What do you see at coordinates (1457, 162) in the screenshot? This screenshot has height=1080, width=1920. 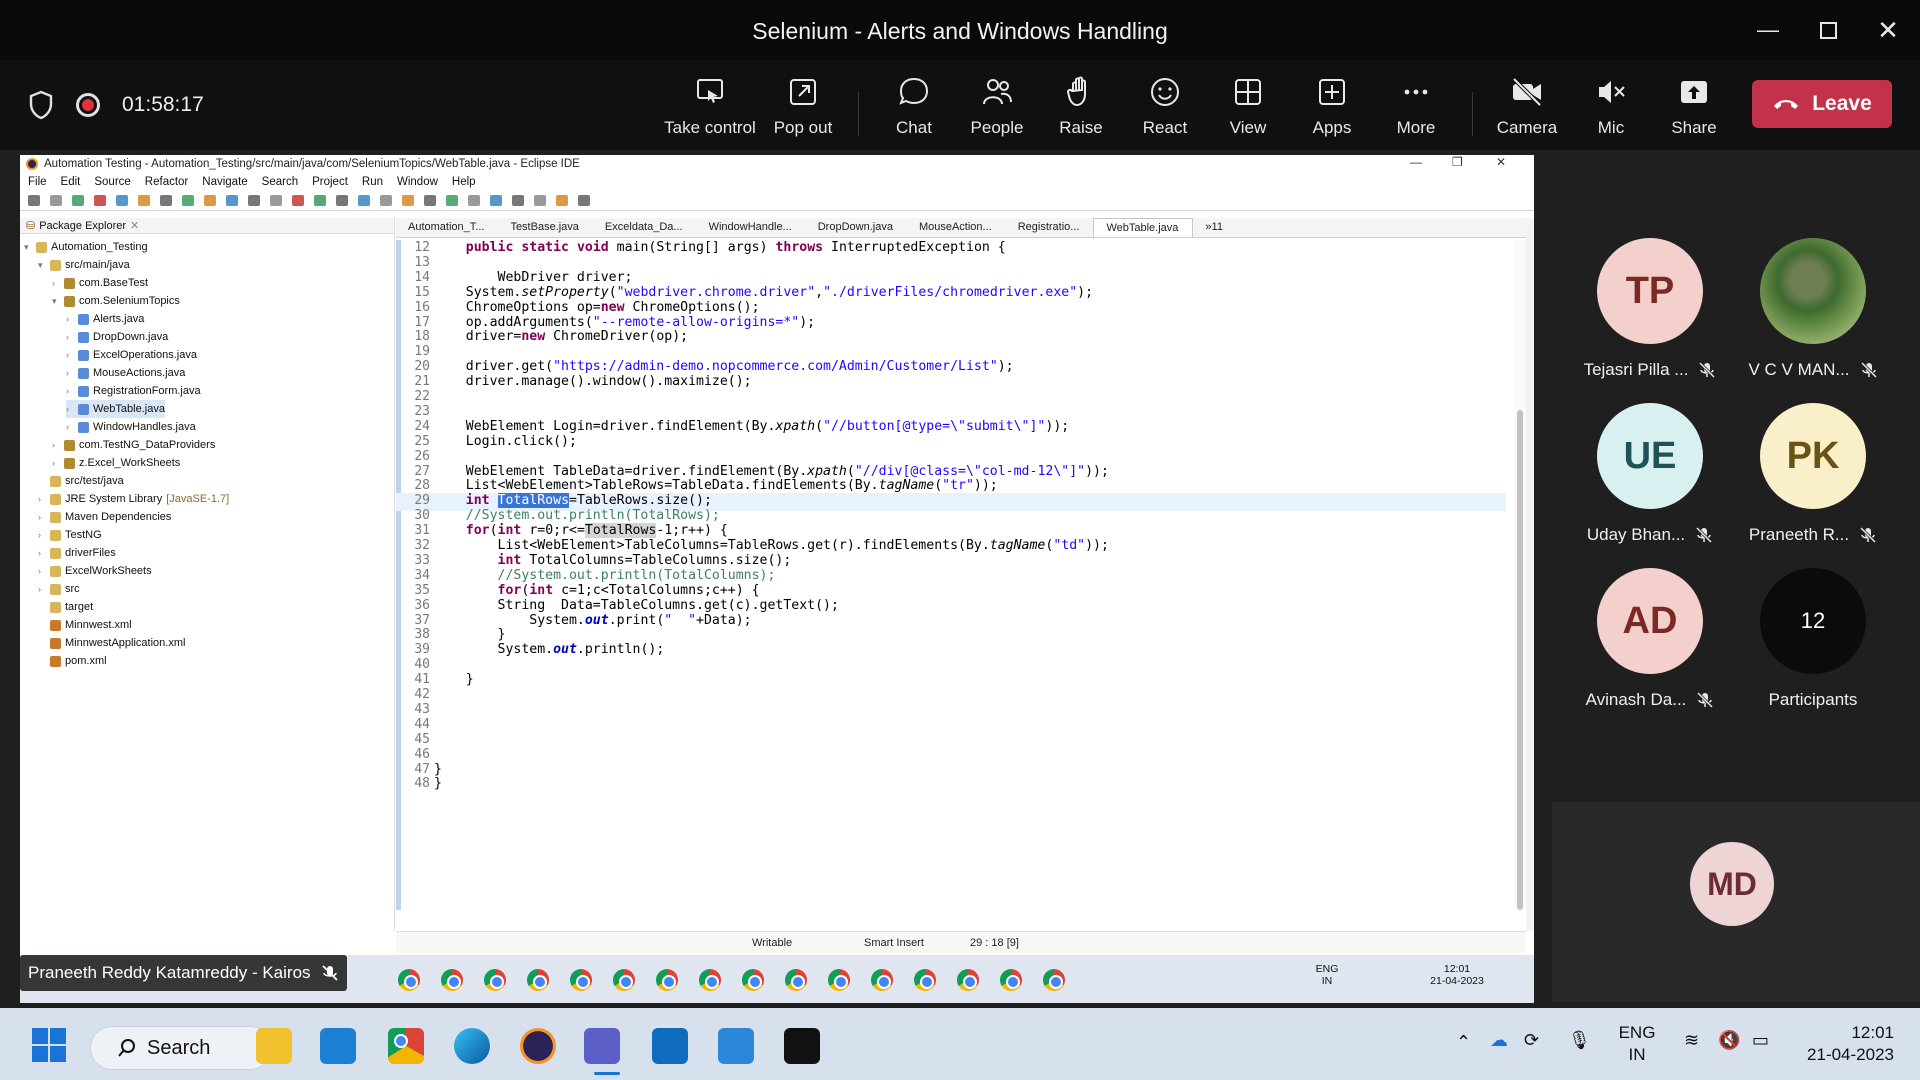 I see `eclipse-maximize-button: ❐` at bounding box center [1457, 162].